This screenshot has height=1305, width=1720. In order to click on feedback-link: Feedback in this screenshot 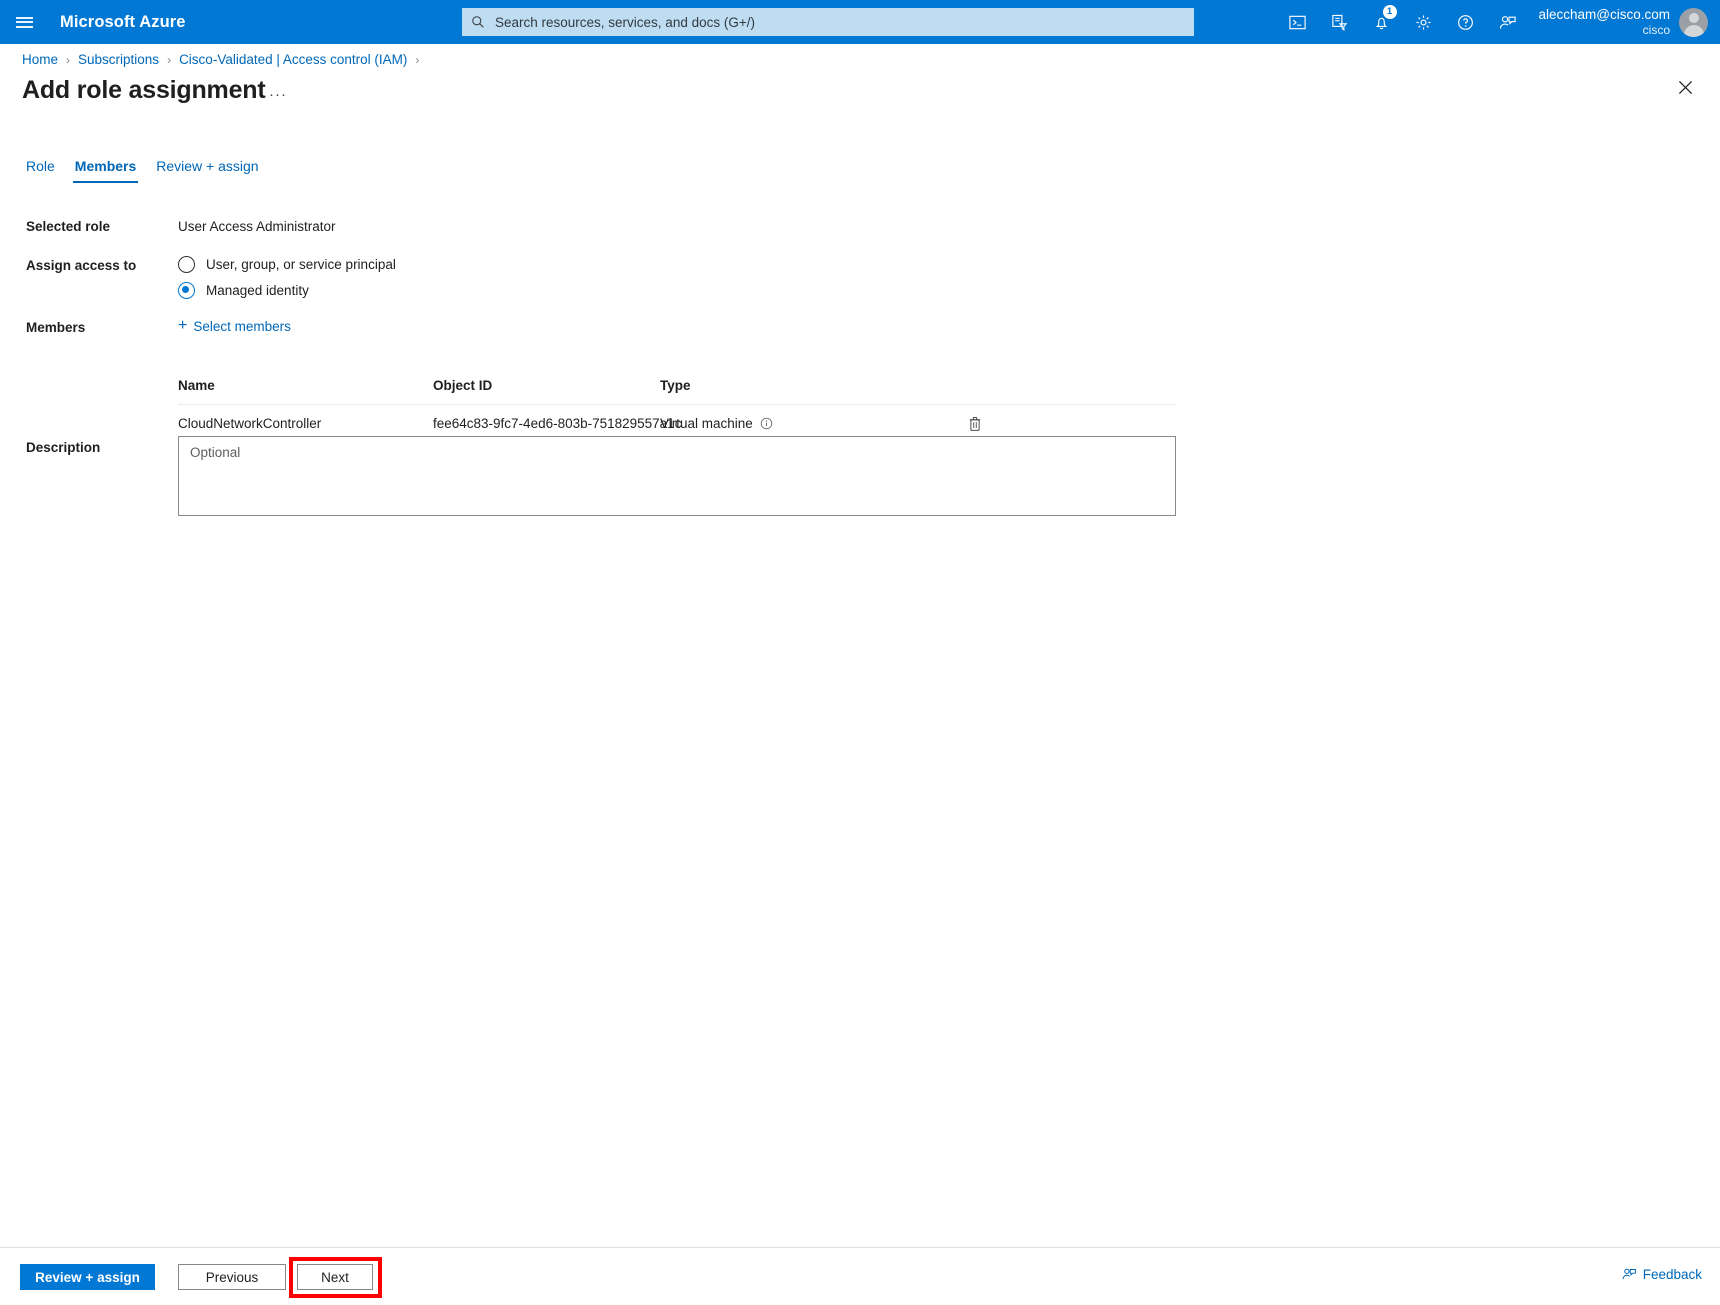, I will do `click(1661, 1274)`.